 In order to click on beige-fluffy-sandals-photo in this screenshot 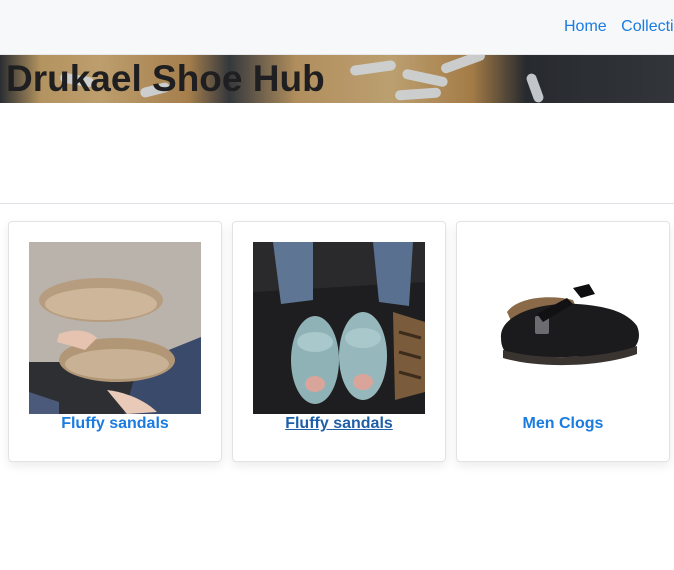, I will do `click(115, 328)`.